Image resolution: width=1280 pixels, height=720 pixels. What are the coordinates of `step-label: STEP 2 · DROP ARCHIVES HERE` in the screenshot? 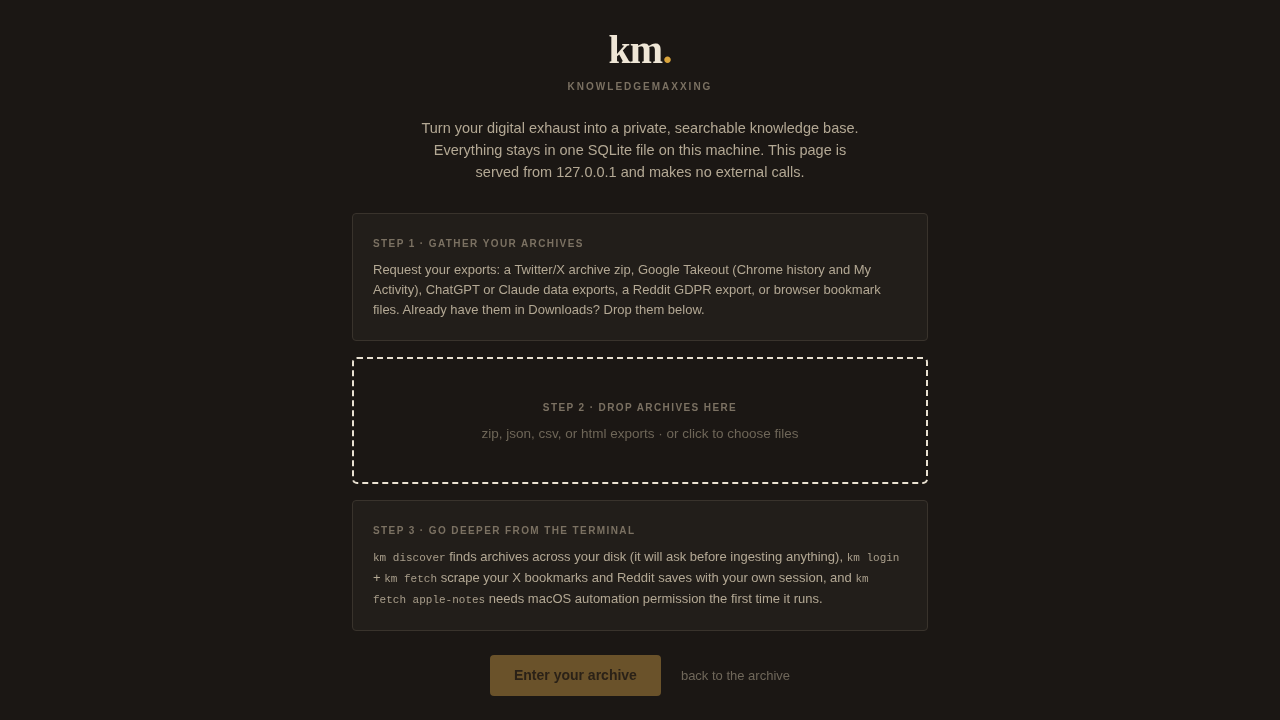 It's located at (640, 407).